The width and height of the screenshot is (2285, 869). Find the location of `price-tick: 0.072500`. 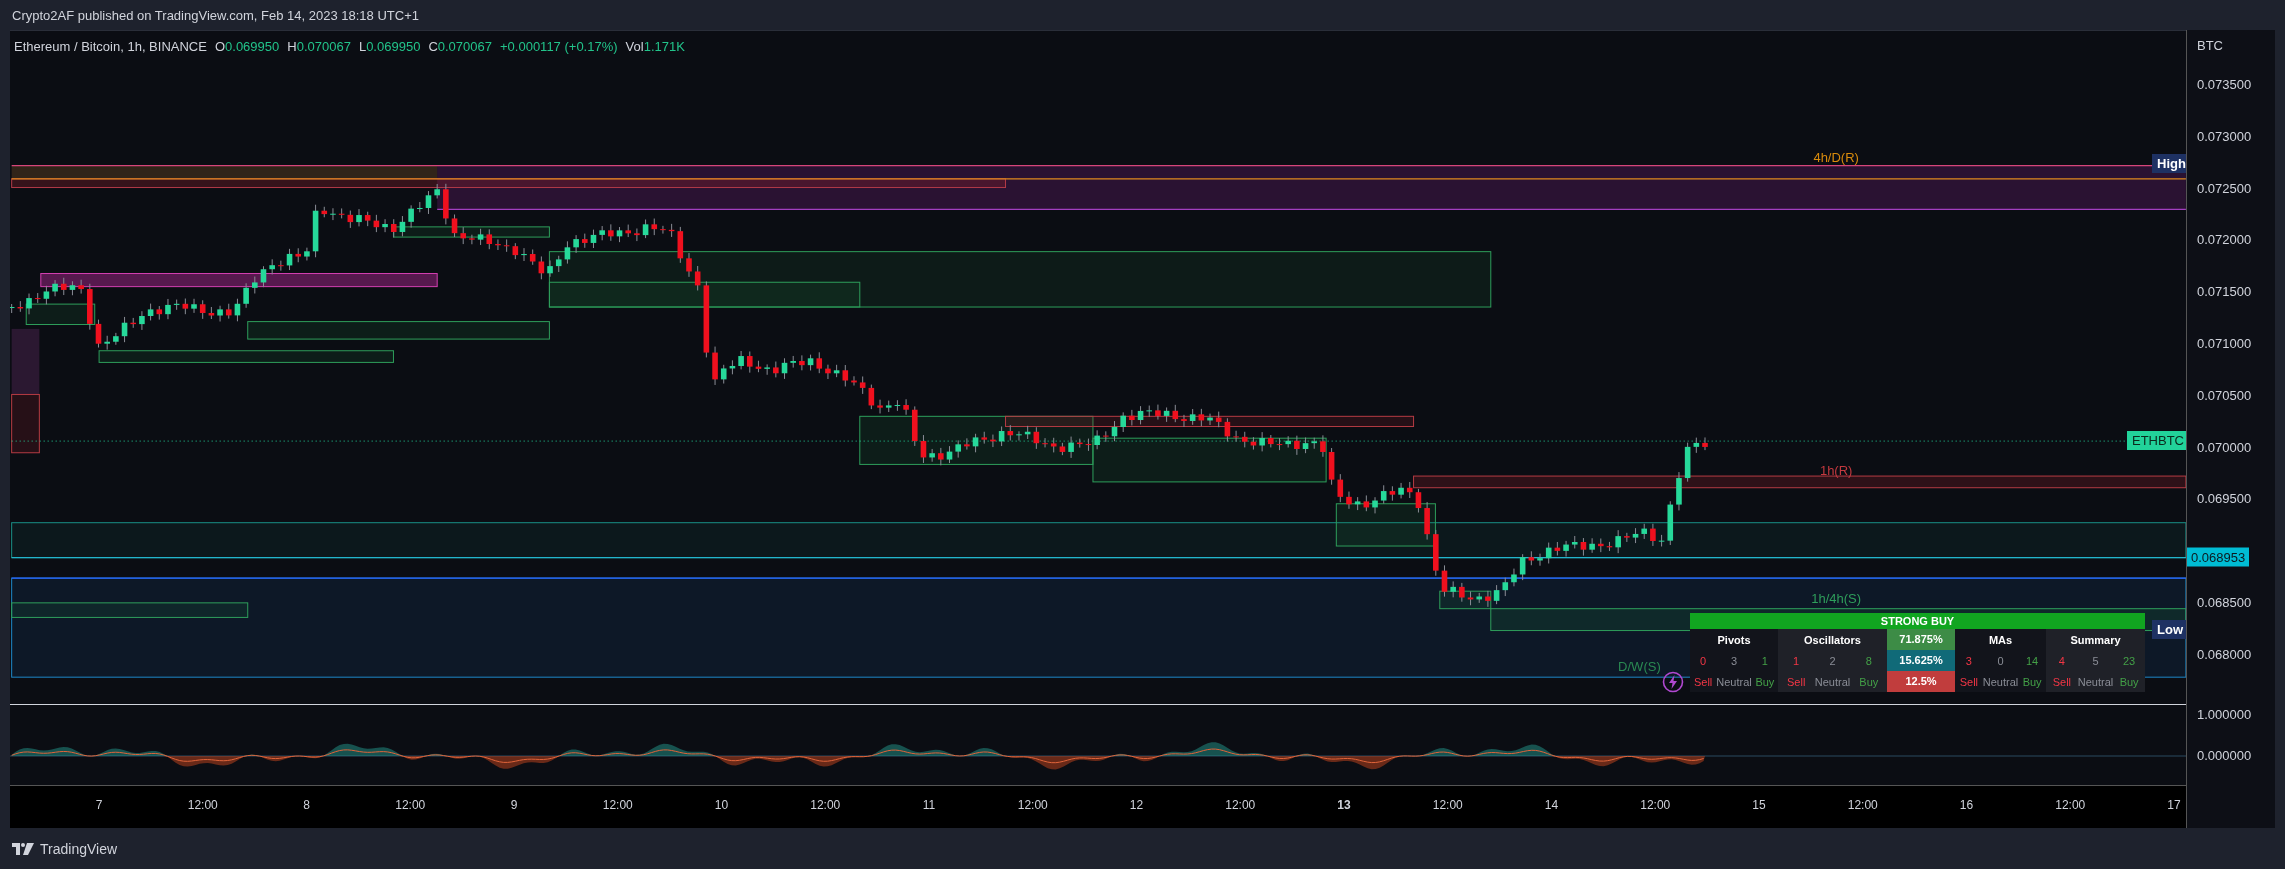

price-tick: 0.072500 is located at coordinates (2224, 188).